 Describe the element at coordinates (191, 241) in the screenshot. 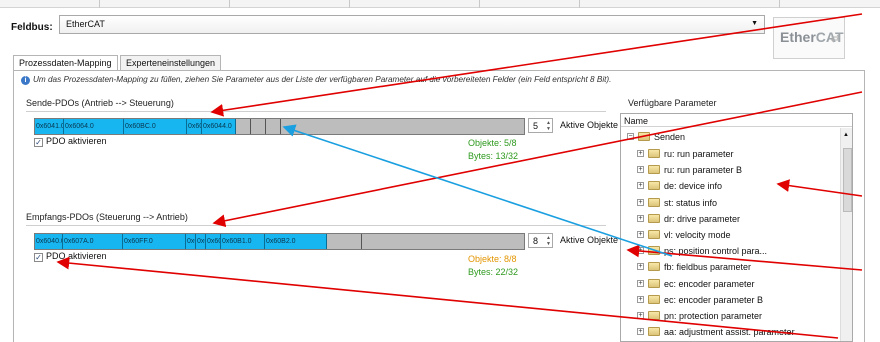

I see `receive-segment: 0x6071.0` at that location.